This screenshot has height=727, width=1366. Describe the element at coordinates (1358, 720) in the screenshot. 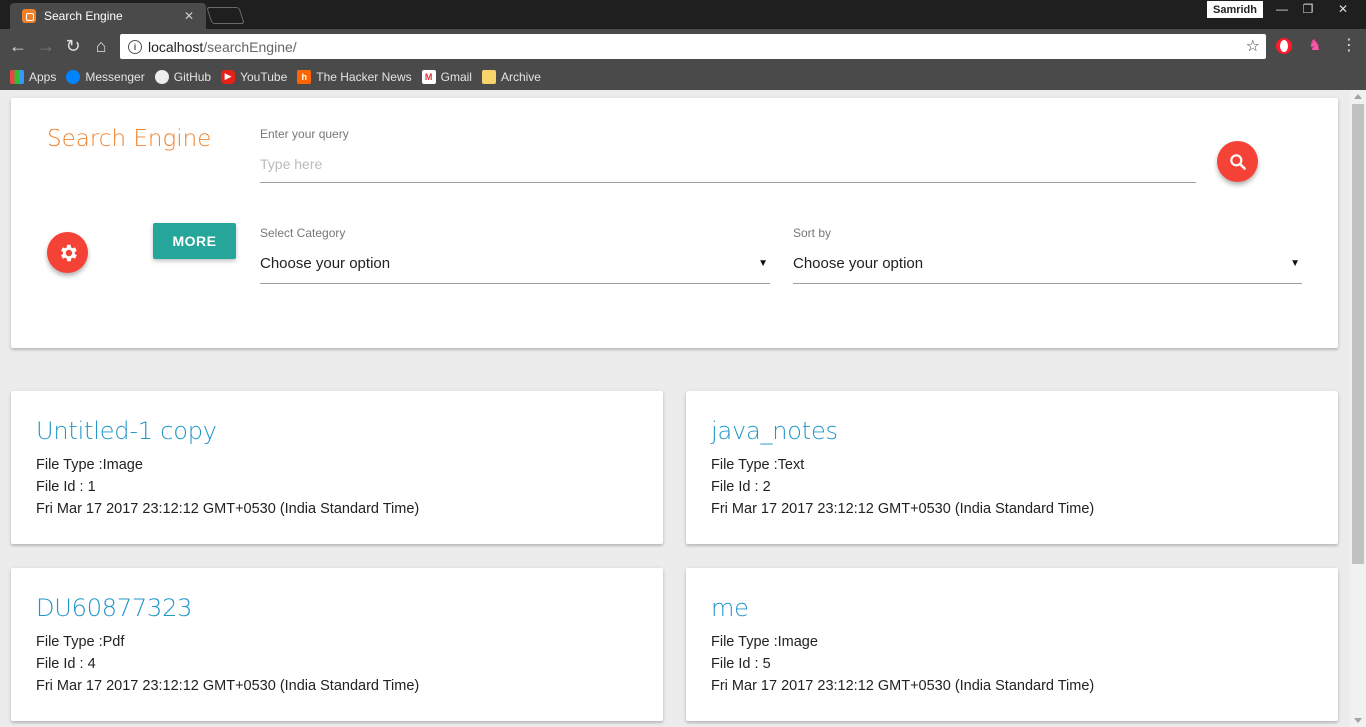

I see `scroll-down-arrow-icon` at that location.